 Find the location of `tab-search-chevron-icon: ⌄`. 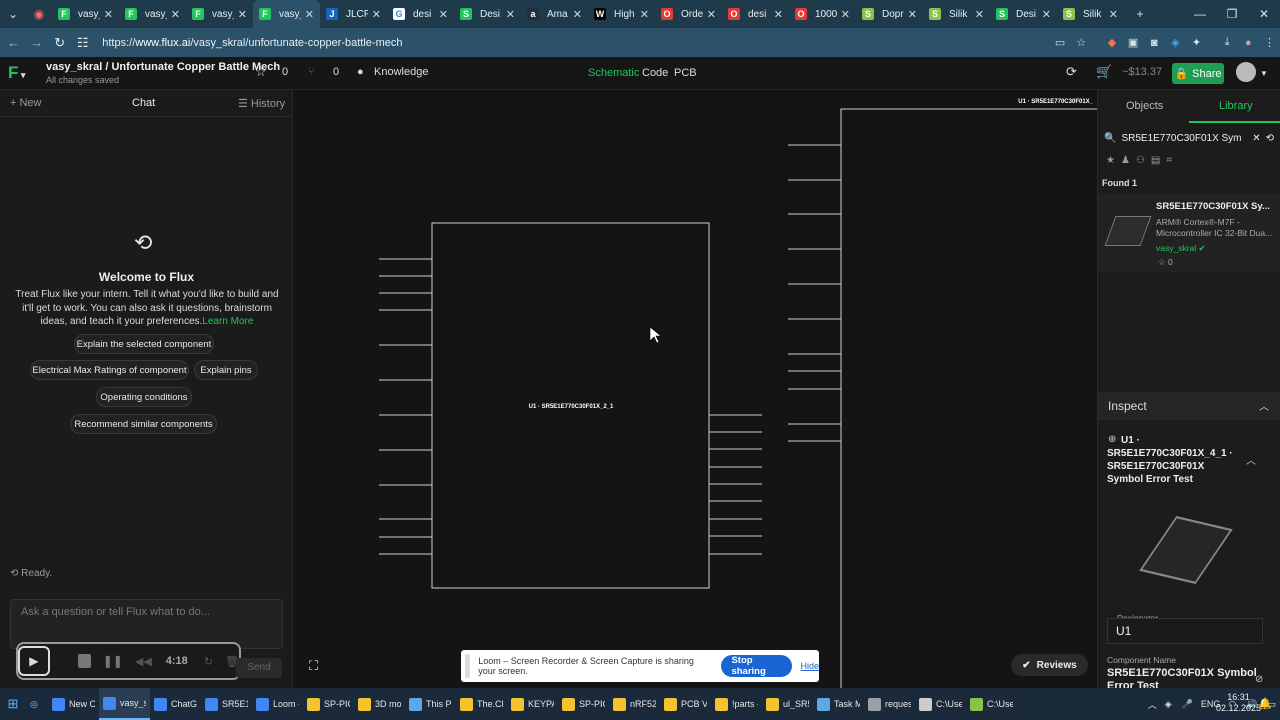

tab-search-chevron-icon: ⌄ is located at coordinates (13, 14).